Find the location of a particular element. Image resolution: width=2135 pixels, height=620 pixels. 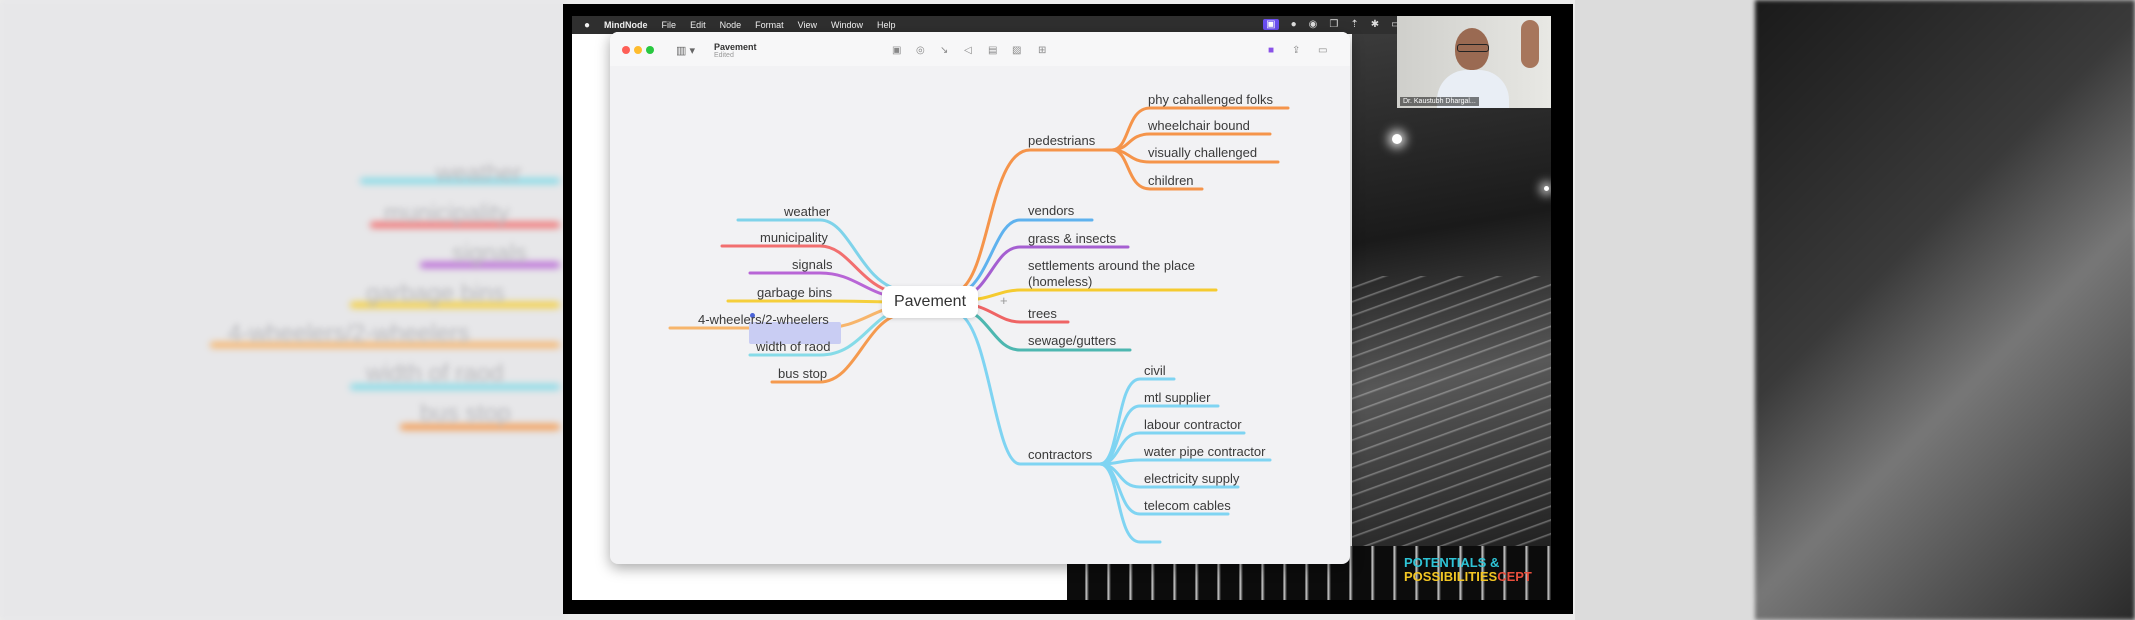

node-settlements-line2: (homeless) is located at coordinates (1060, 281).